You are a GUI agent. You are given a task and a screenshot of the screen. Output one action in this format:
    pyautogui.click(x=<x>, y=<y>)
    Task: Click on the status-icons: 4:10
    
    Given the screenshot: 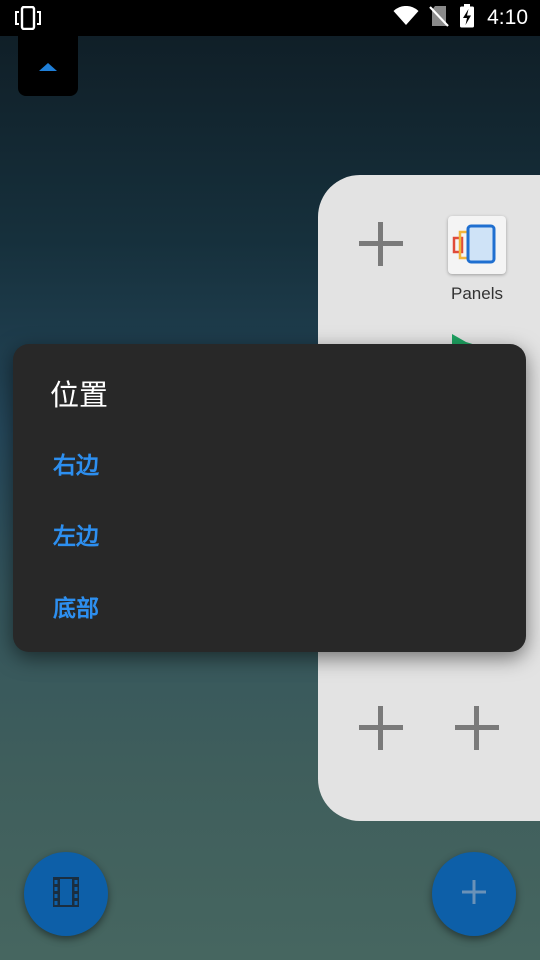 What is the action you would take?
    pyautogui.click(x=460, y=18)
    